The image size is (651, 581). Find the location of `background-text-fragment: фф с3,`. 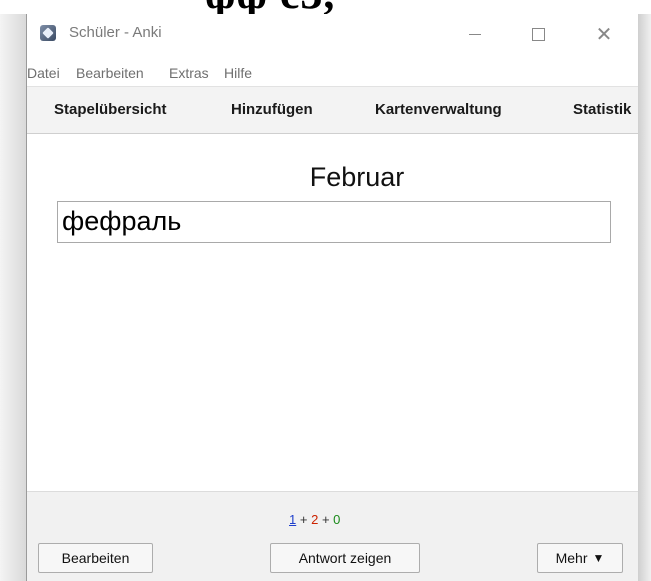

background-text-fragment: фф с3, is located at coordinates (270, 7).